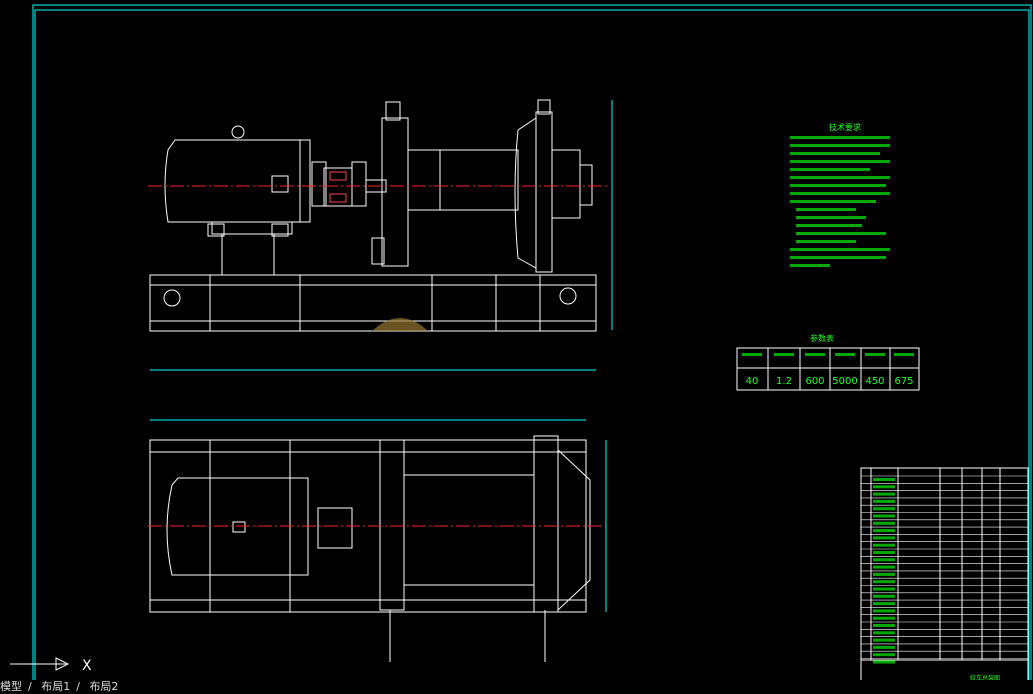 This screenshot has width=1033, height=694. I want to click on tab-layout2: 布局2, so click(103, 686).